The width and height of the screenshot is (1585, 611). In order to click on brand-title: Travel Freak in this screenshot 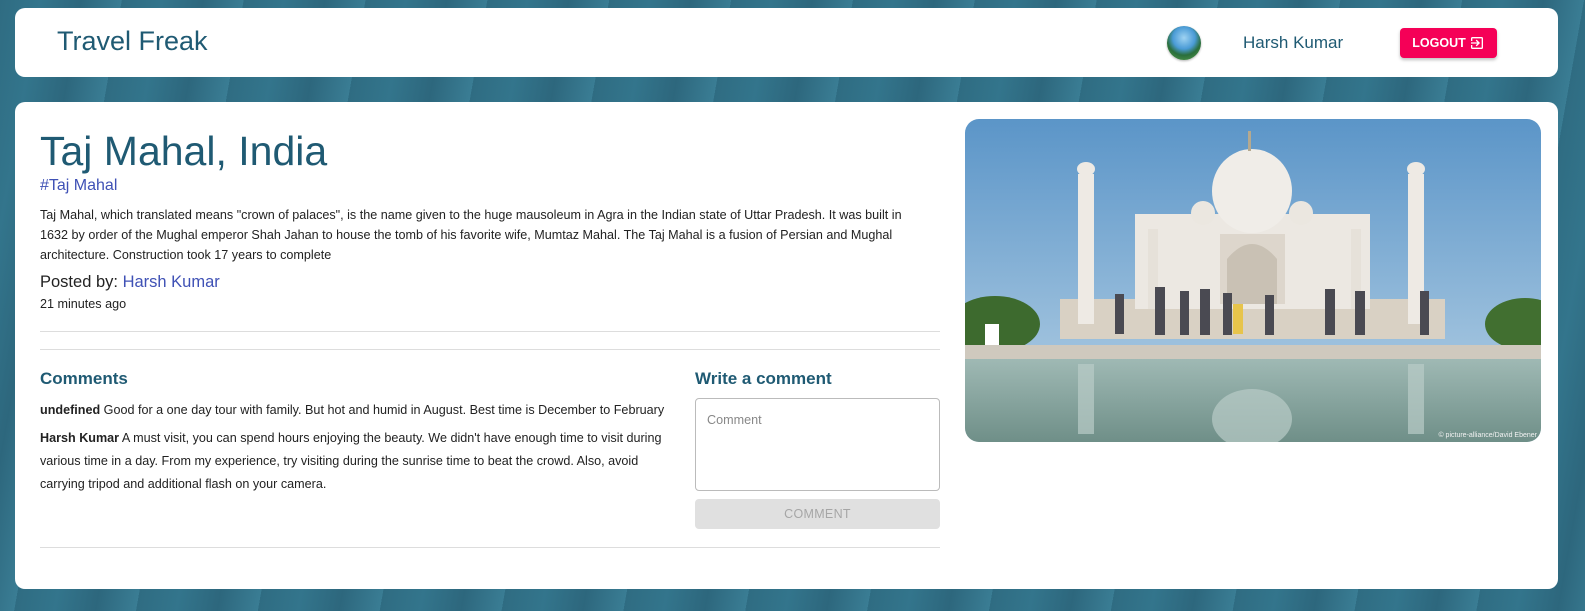, I will do `click(132, 41)`.